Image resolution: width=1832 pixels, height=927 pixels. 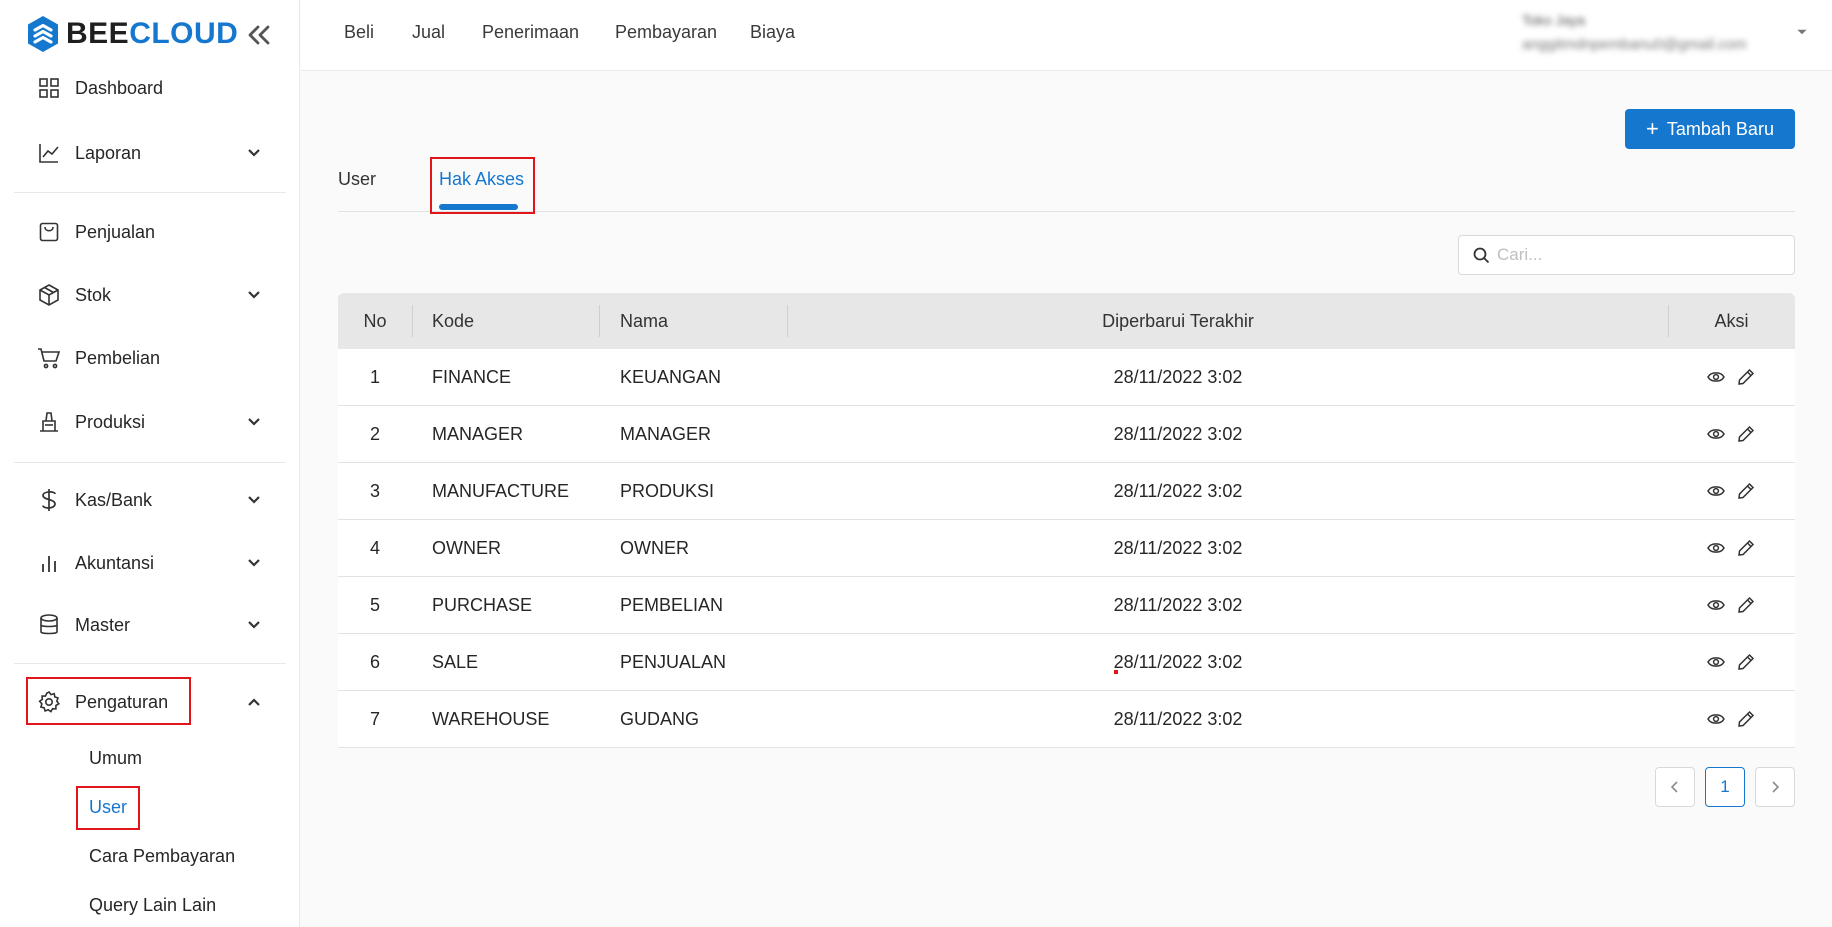 What do you see at coordinates (530, 32) in the screenshot?
I see `topnav-penerimaan: Penerimaan` at bounding box center [530, 32].